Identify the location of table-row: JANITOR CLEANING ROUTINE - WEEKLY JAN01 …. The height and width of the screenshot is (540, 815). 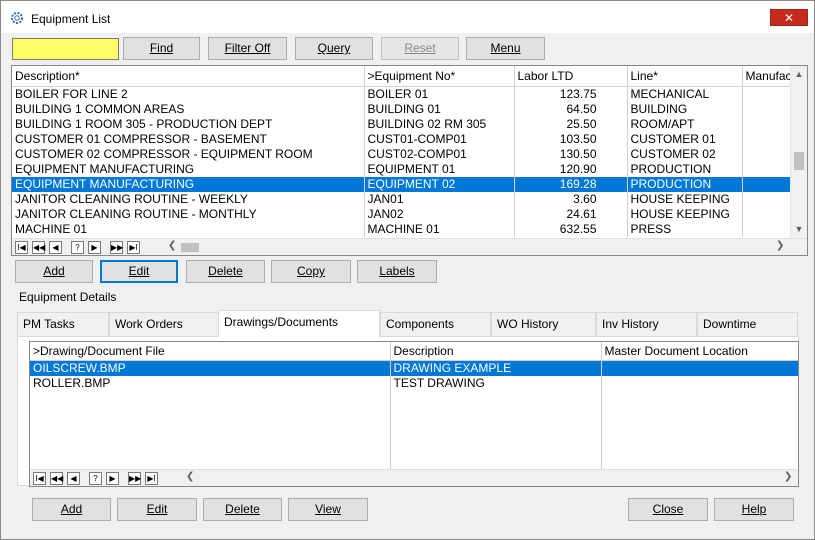
(402, 199).